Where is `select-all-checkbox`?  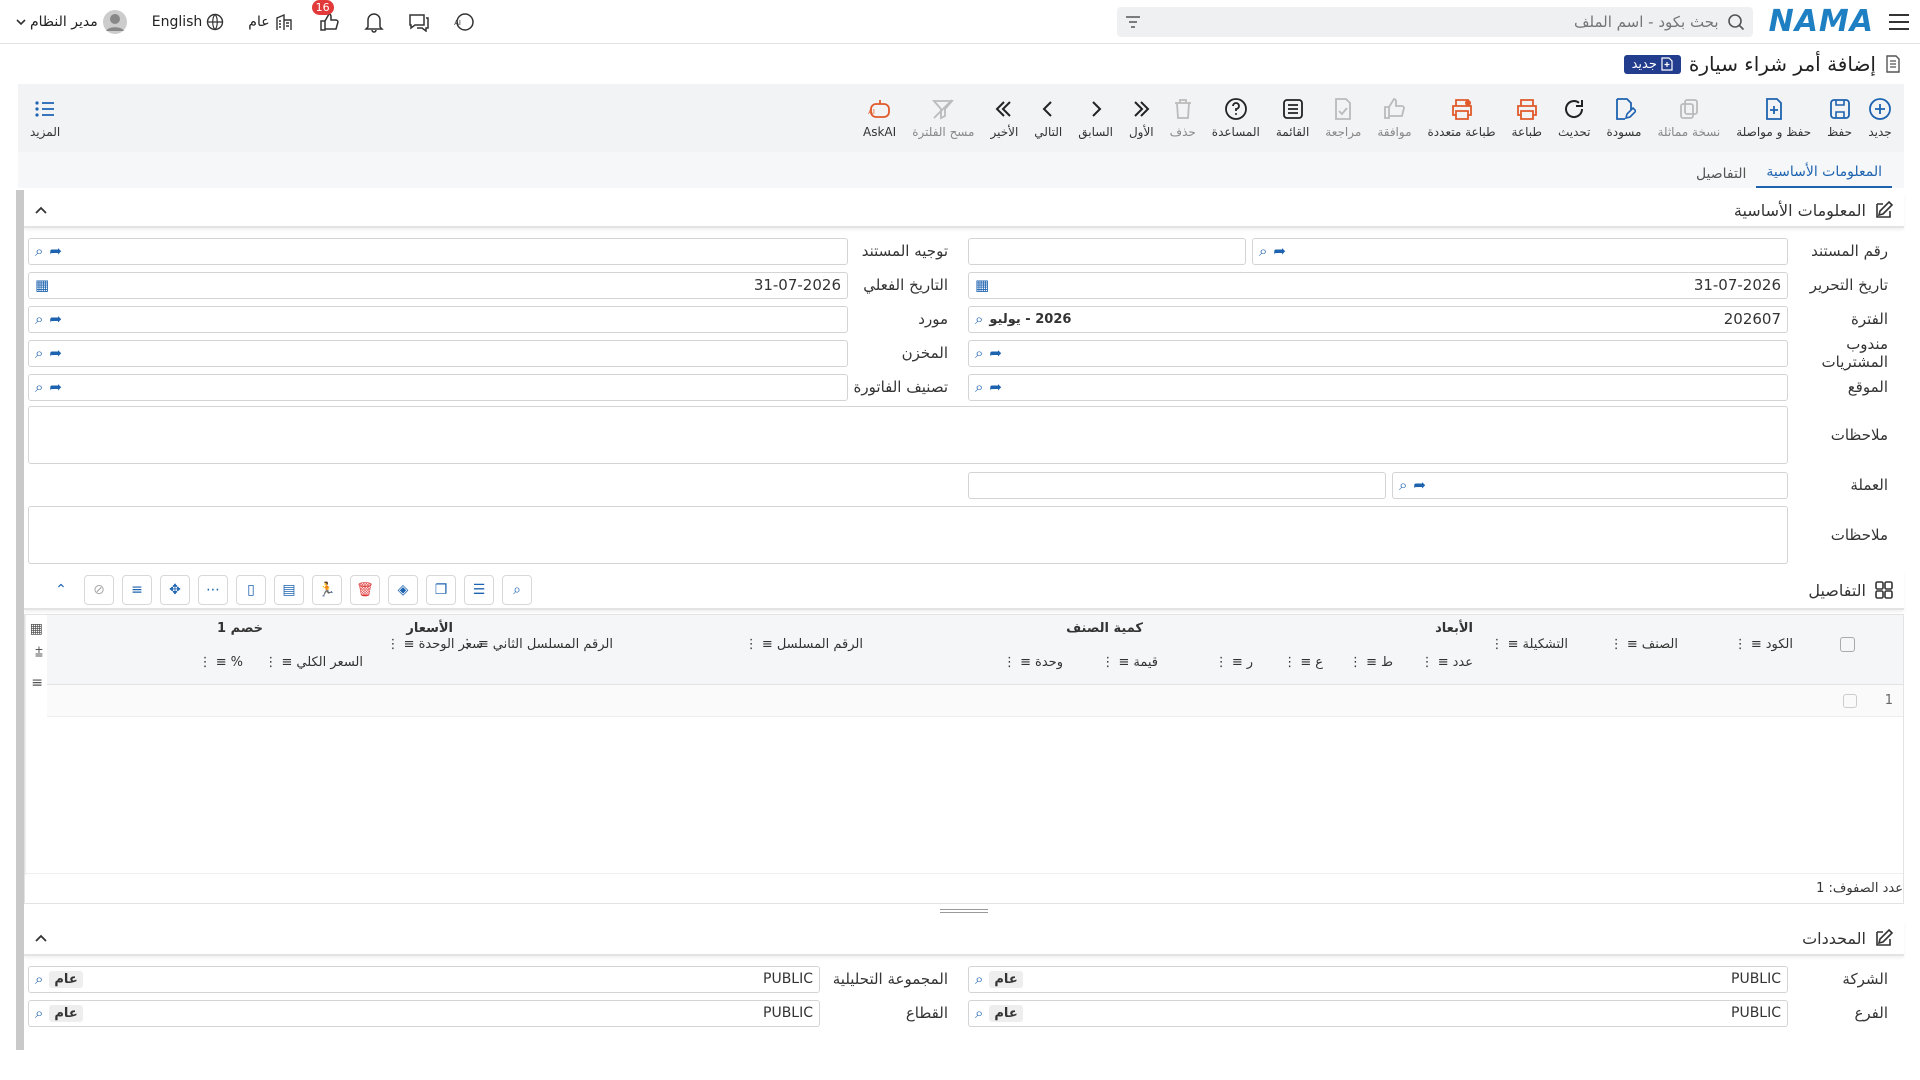 select-all-checkbox is located at coordinates (1847, 637).